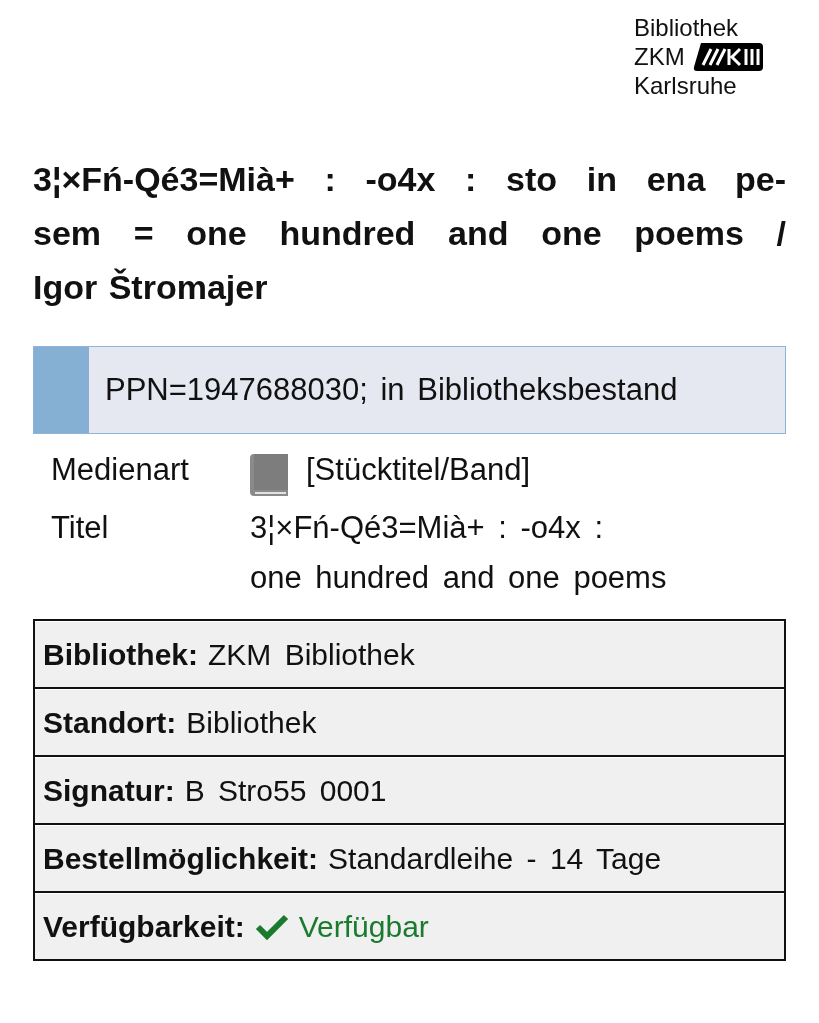  What do you see at coordinates (418, 470) in the screenshot?
I see `detail-value: [Stücktitel/Band]` at bounding box center [418, 470].